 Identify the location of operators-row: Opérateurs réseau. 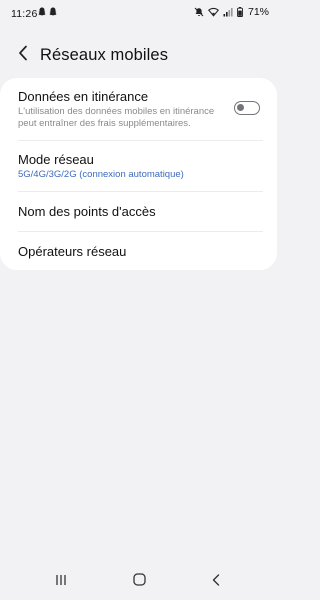
(138, 251).